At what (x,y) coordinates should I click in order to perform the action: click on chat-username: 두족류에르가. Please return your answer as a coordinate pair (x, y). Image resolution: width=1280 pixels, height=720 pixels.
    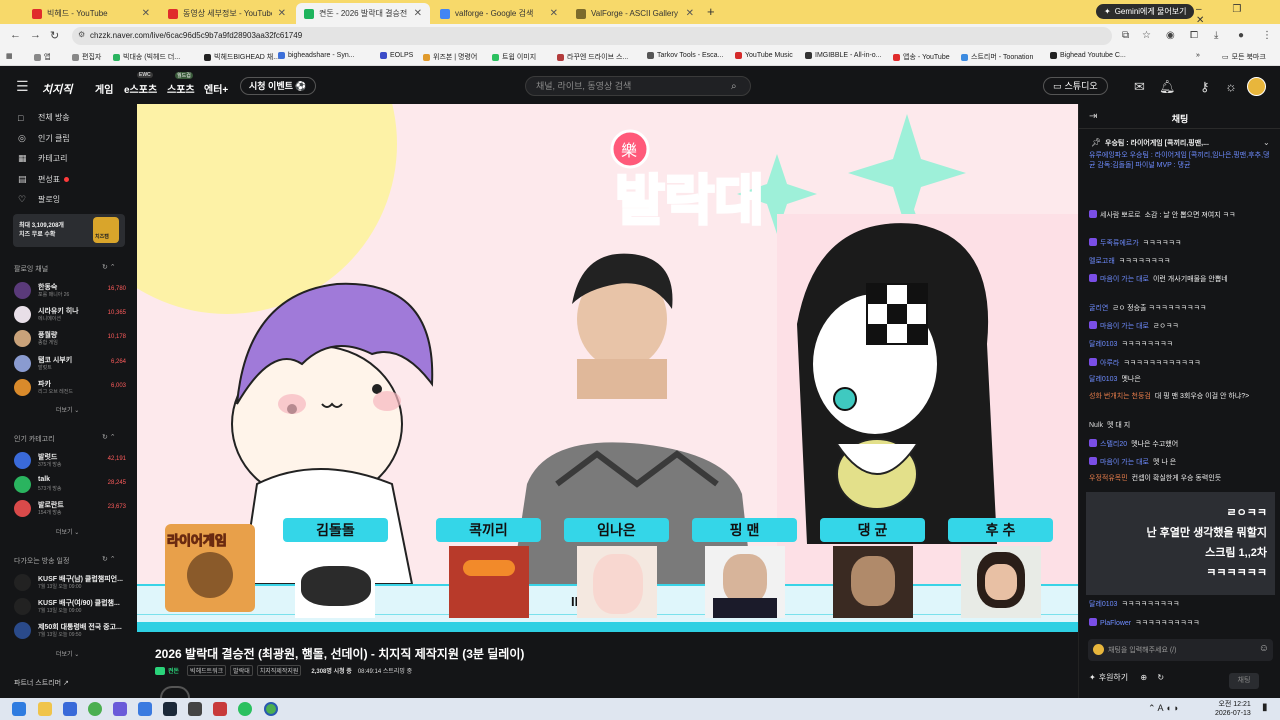
    Looking at the image, I should click on (1119, 243).